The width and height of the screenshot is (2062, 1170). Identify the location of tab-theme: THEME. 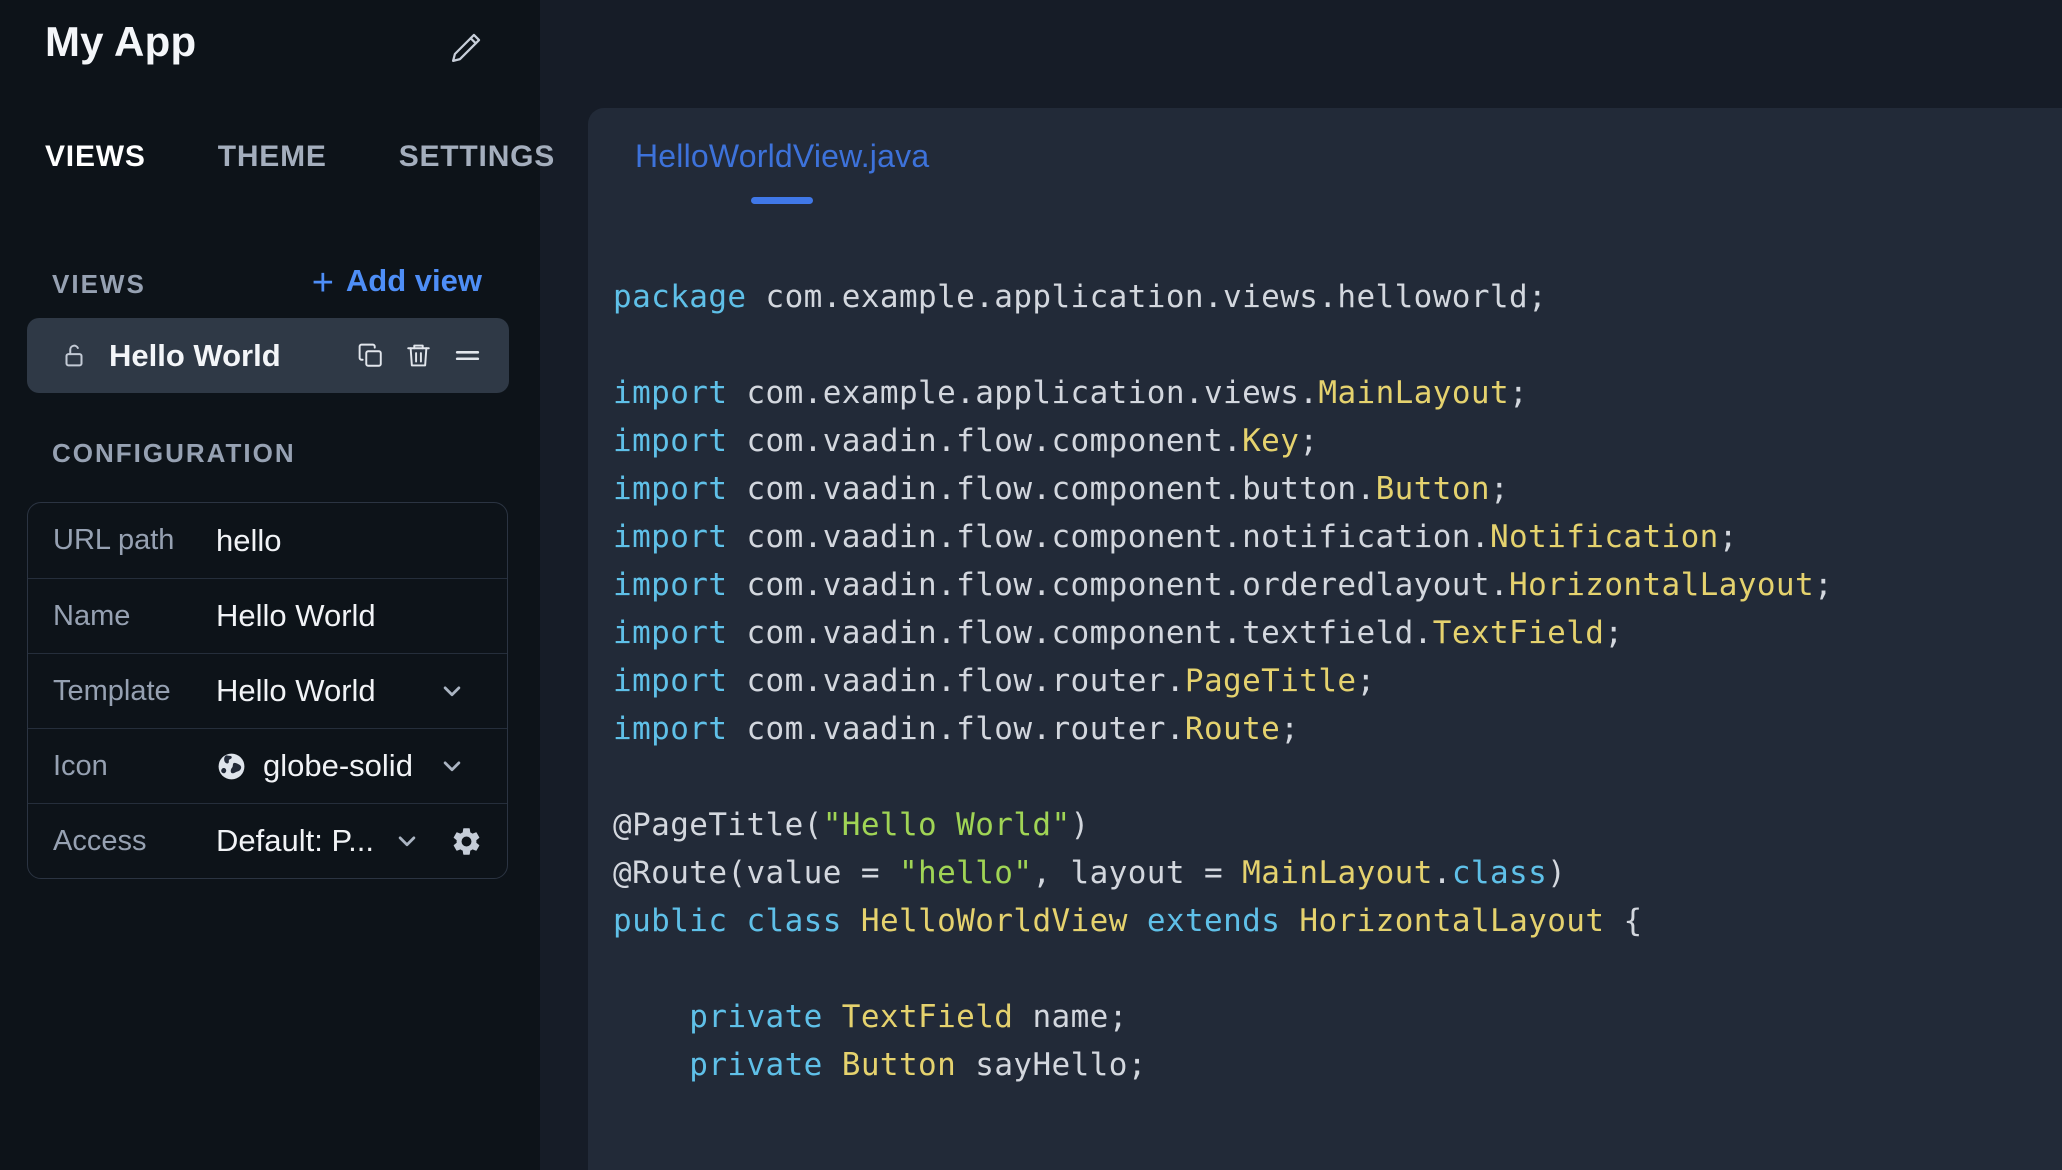
(272, 157).